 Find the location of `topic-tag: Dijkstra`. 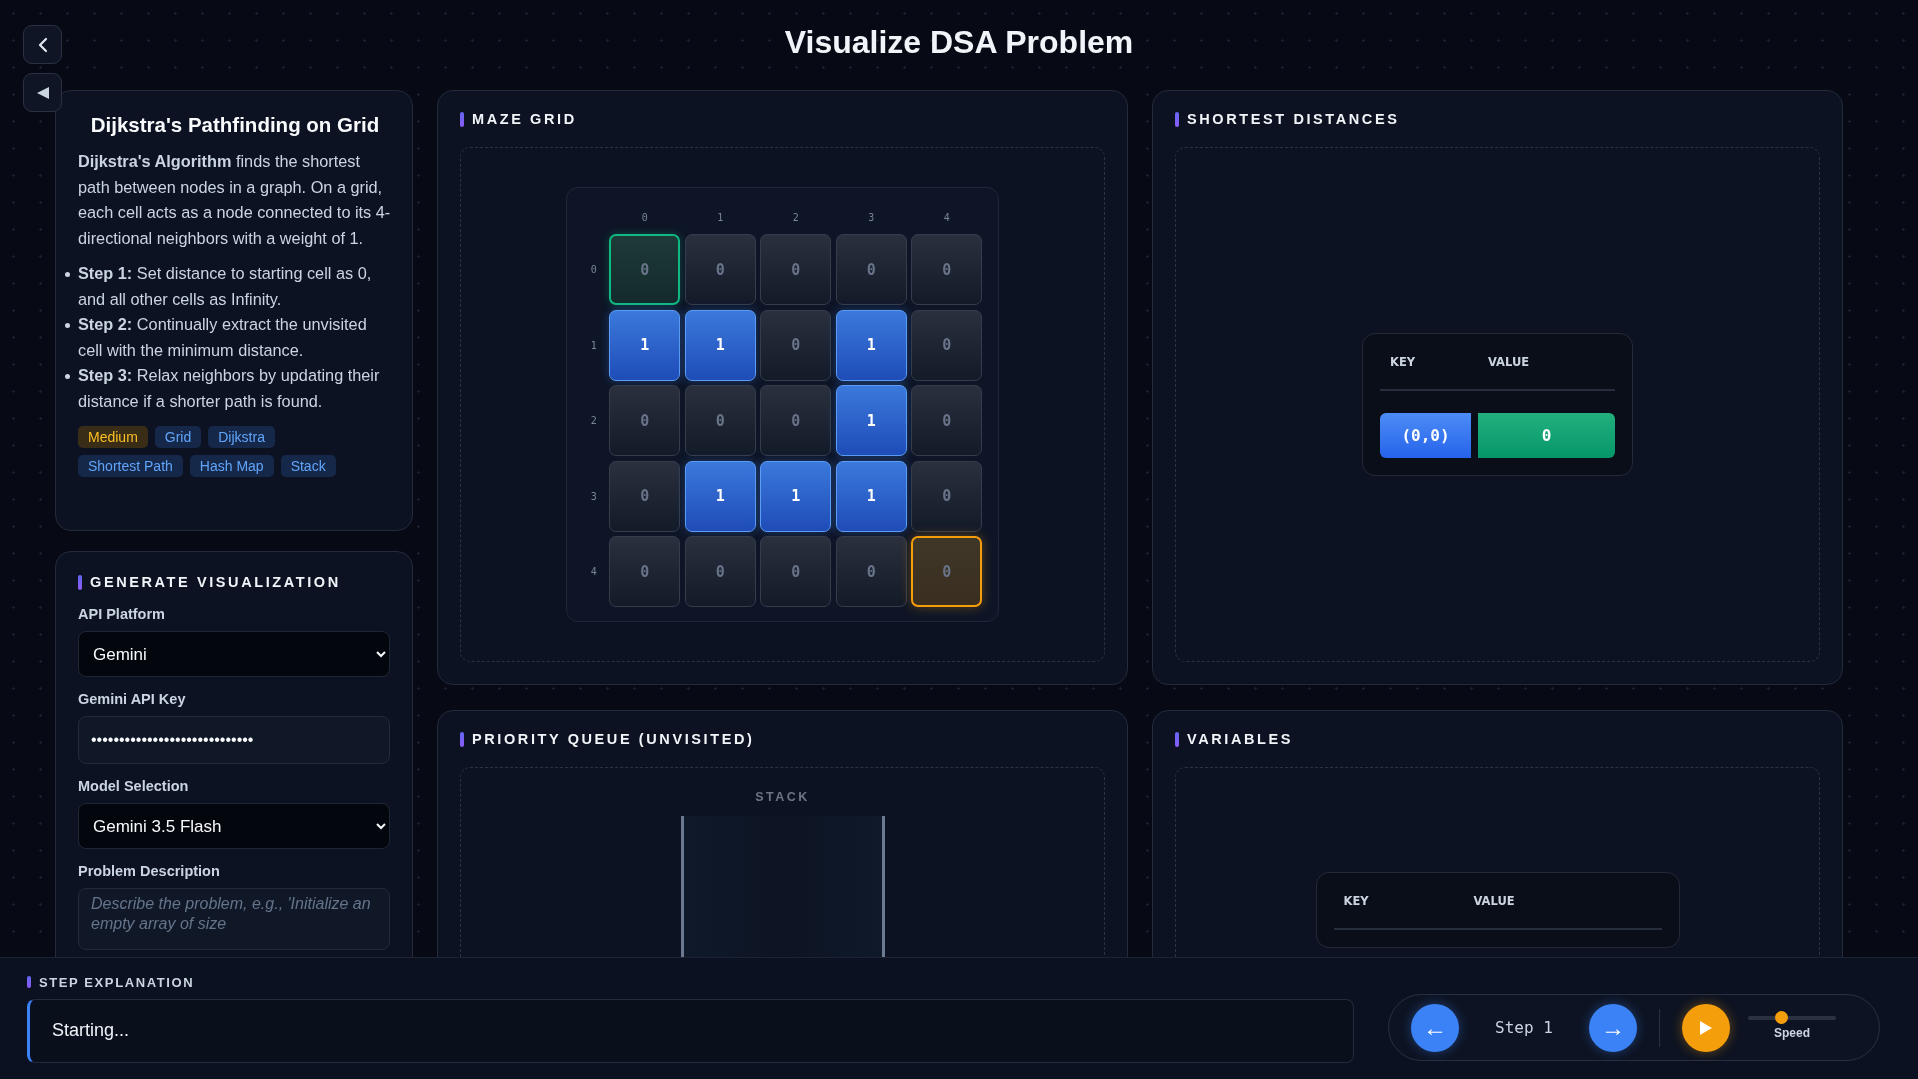

topic-tag: Dijkstra is located at coordinates (241, 437).